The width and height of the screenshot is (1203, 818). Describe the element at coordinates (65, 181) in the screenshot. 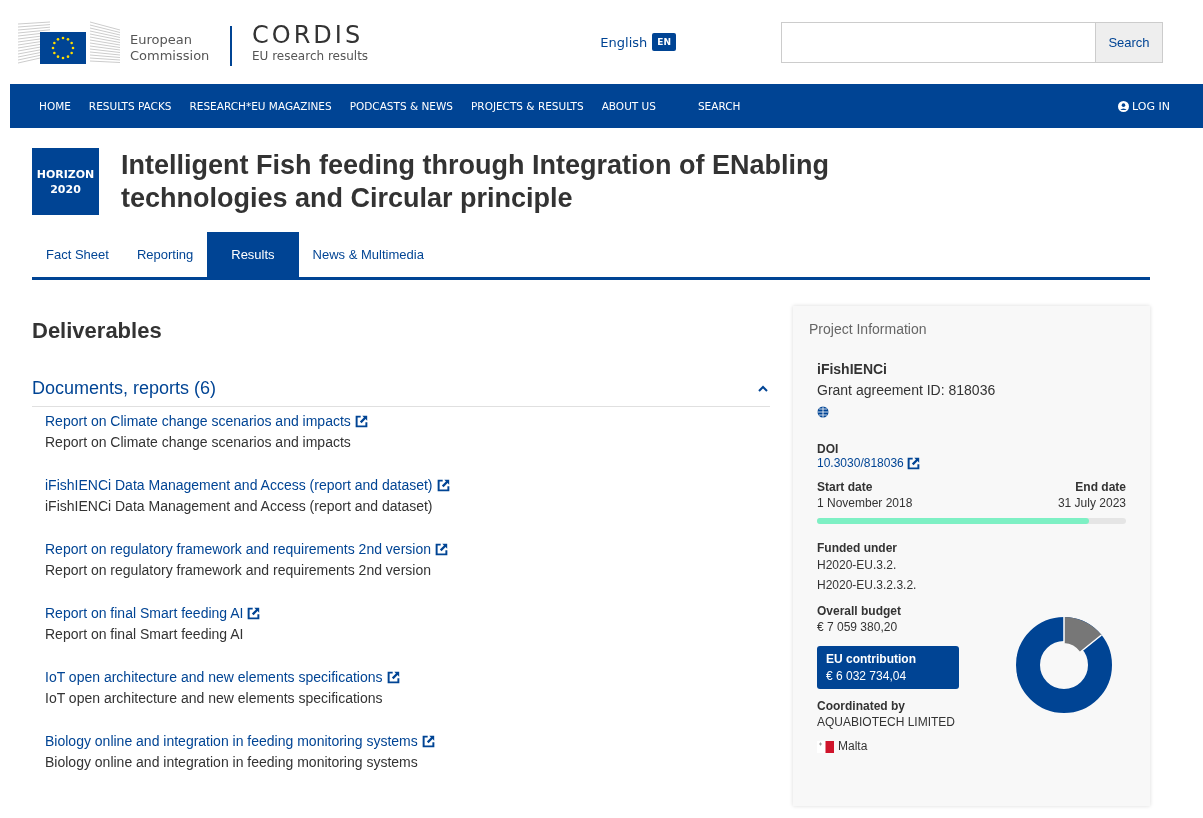

I see `programme-badge: HORIZON 2020` at that location.